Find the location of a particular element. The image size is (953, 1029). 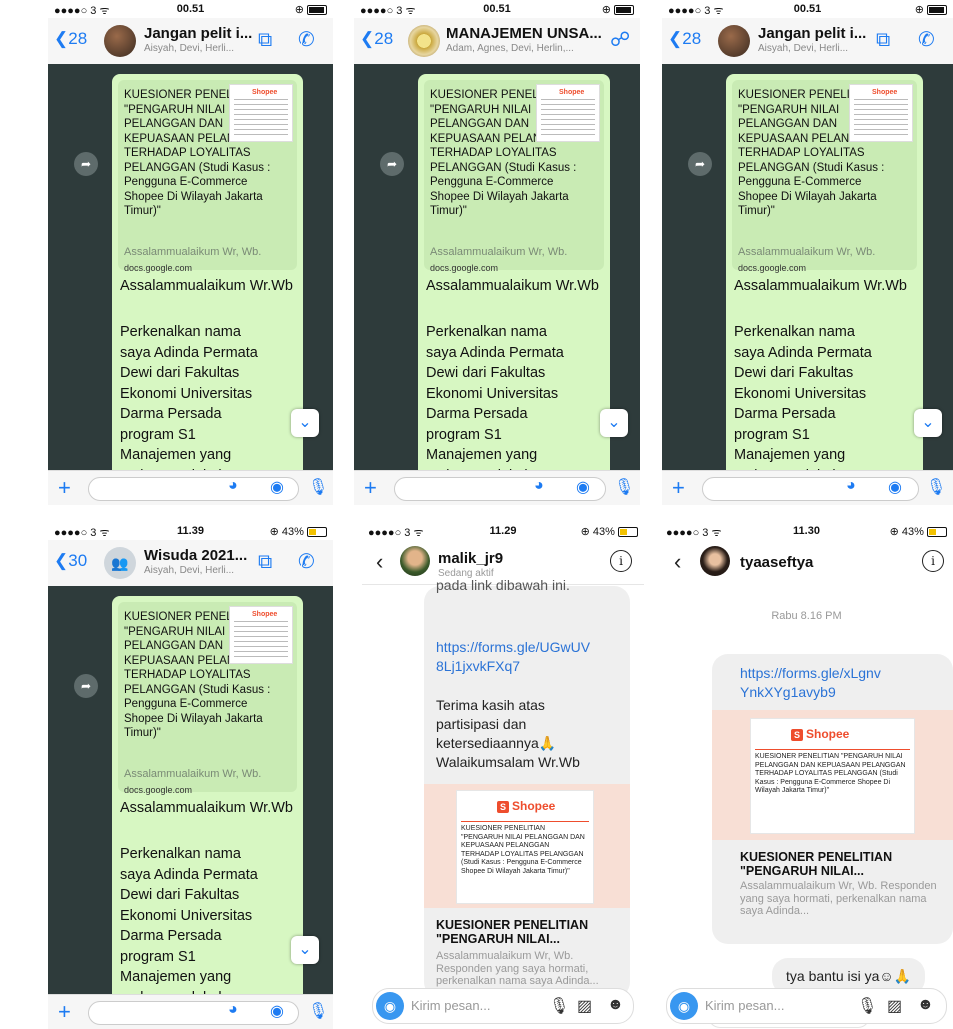

message-composer: + ◕ ◉ 🎙 is located at coordinates (190, 487).